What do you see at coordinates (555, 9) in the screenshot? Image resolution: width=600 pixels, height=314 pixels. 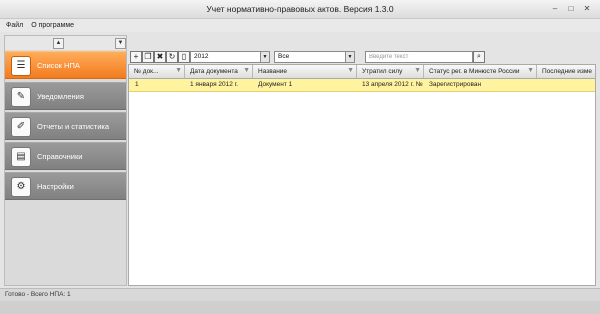 I see `minimize-button: –` at bounding box center [555, 9].